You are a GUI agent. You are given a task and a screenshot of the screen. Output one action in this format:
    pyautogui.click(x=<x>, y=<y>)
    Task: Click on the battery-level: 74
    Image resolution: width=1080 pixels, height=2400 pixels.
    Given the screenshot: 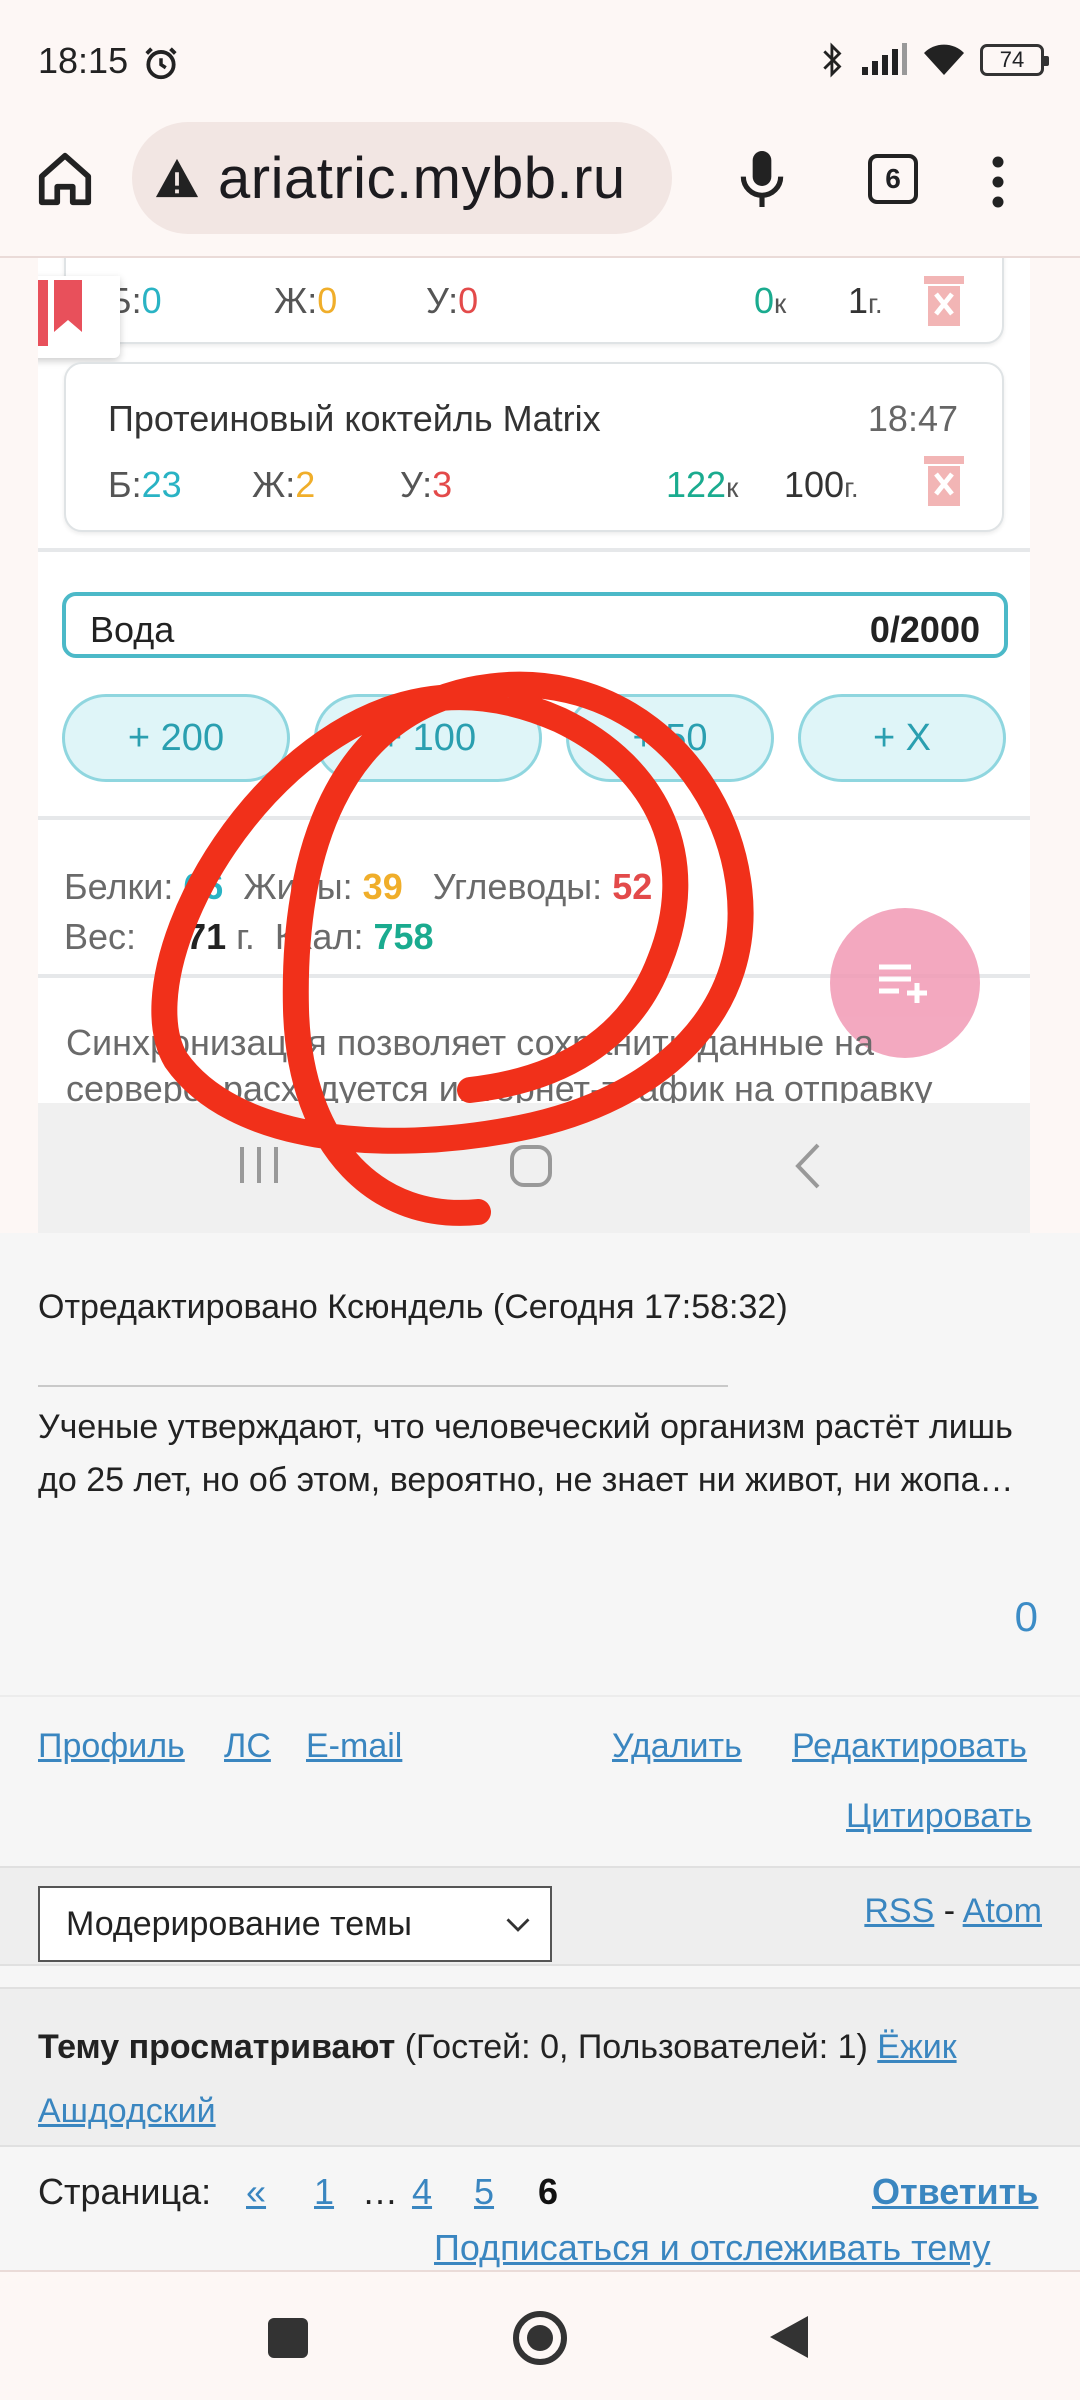 What is the action you would take?
    pyautogui.click(x=1012, y=59)
    